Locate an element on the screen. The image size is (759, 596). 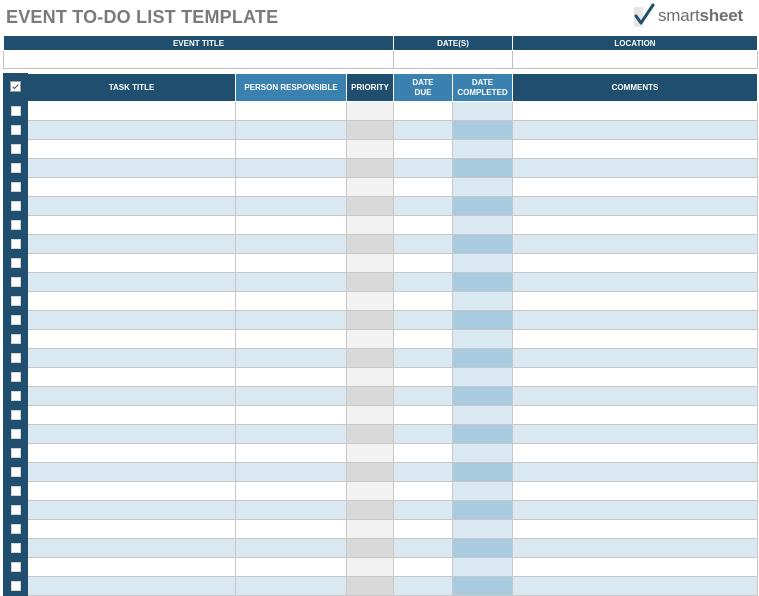
event-title-field is located at coordinates (198, 59).